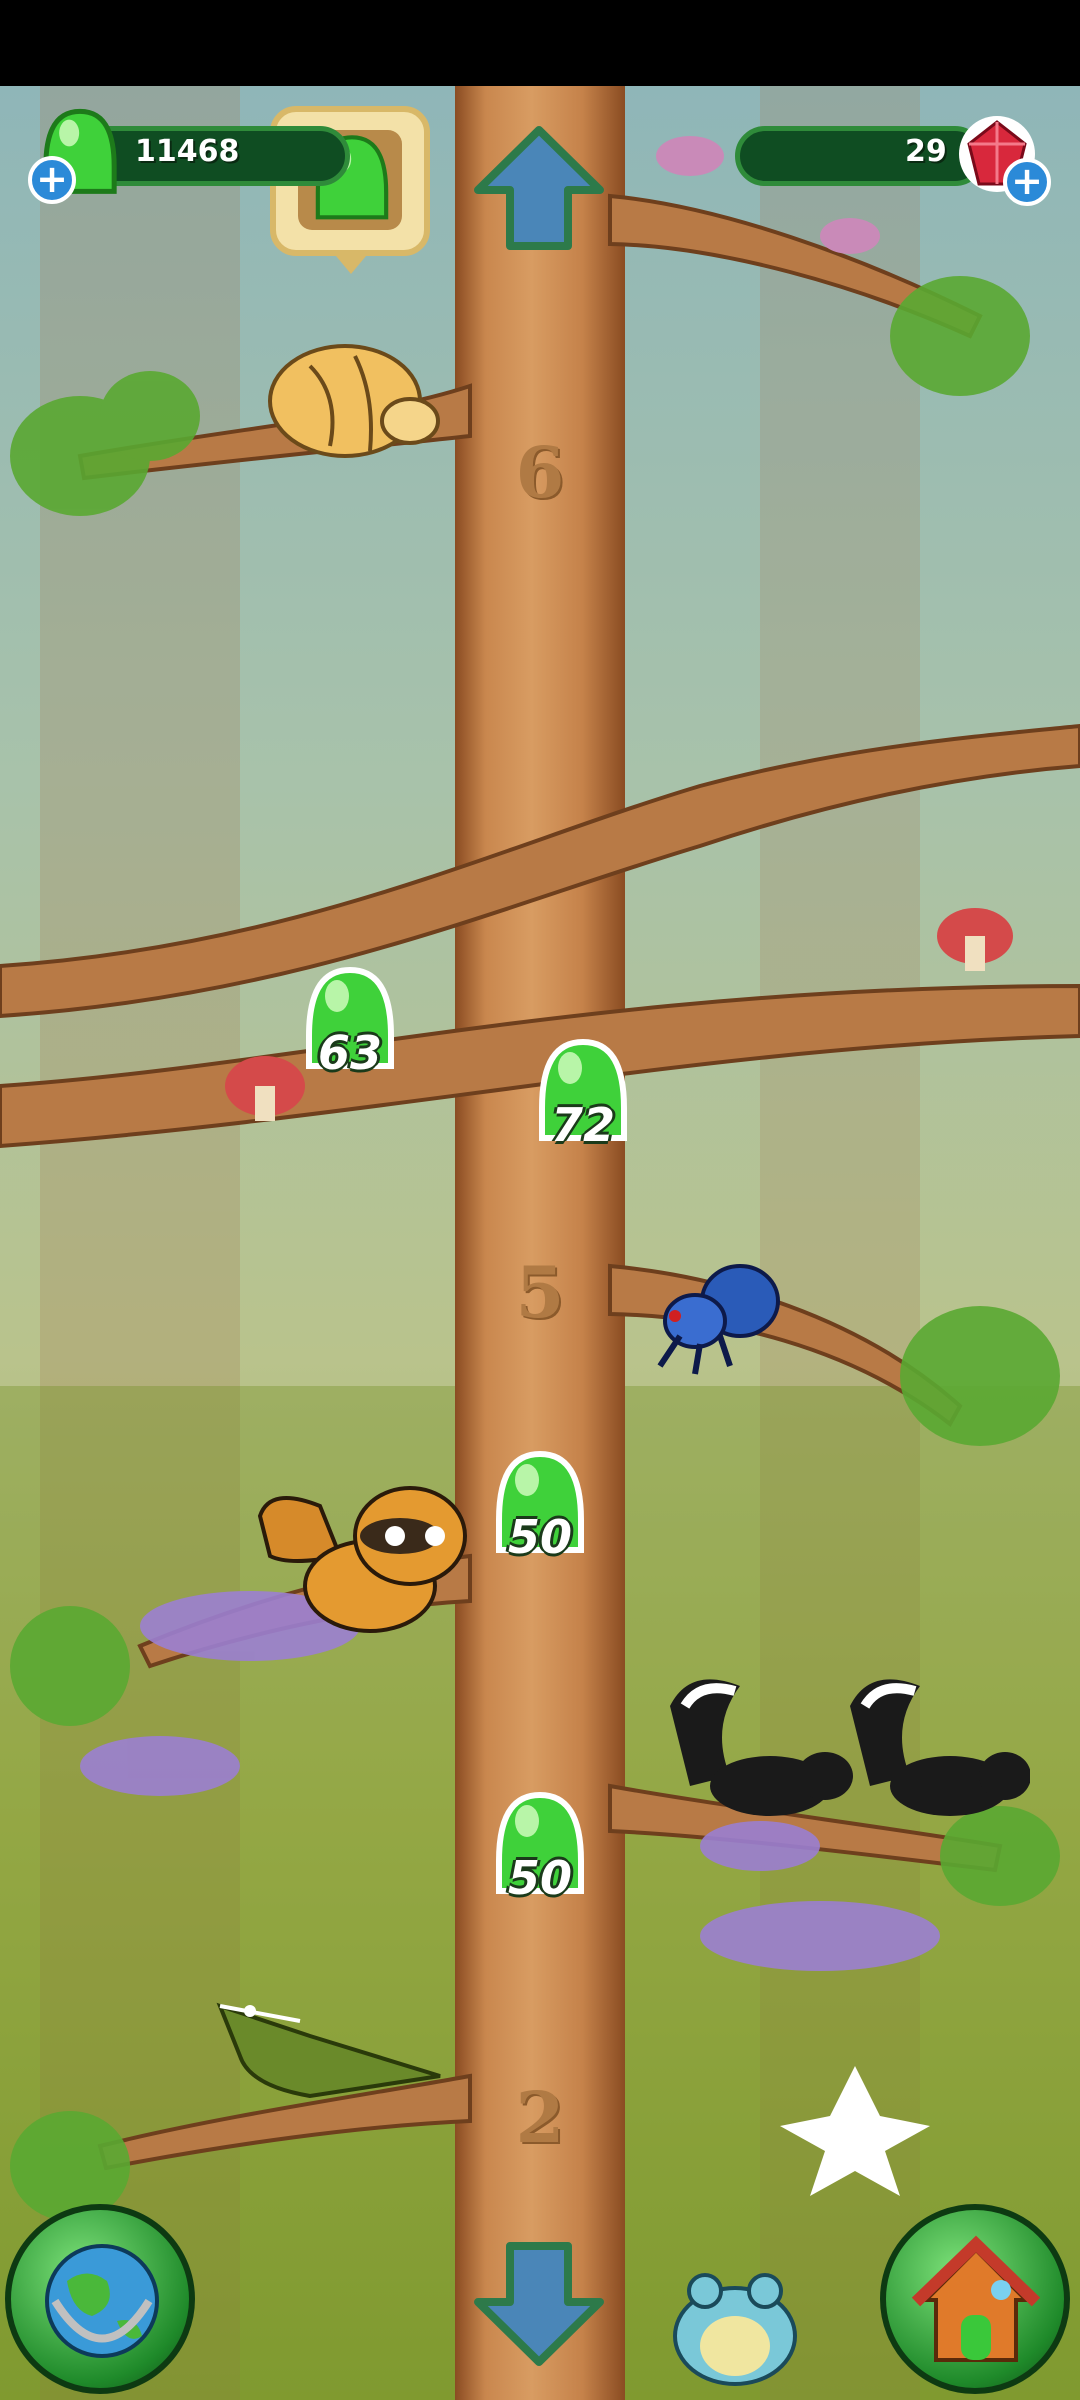 This screenshot has width=1080, height=2400. Describe the element at coordinates (52, 180) in the screenshot. I see `add-goo-button: +` at that location.